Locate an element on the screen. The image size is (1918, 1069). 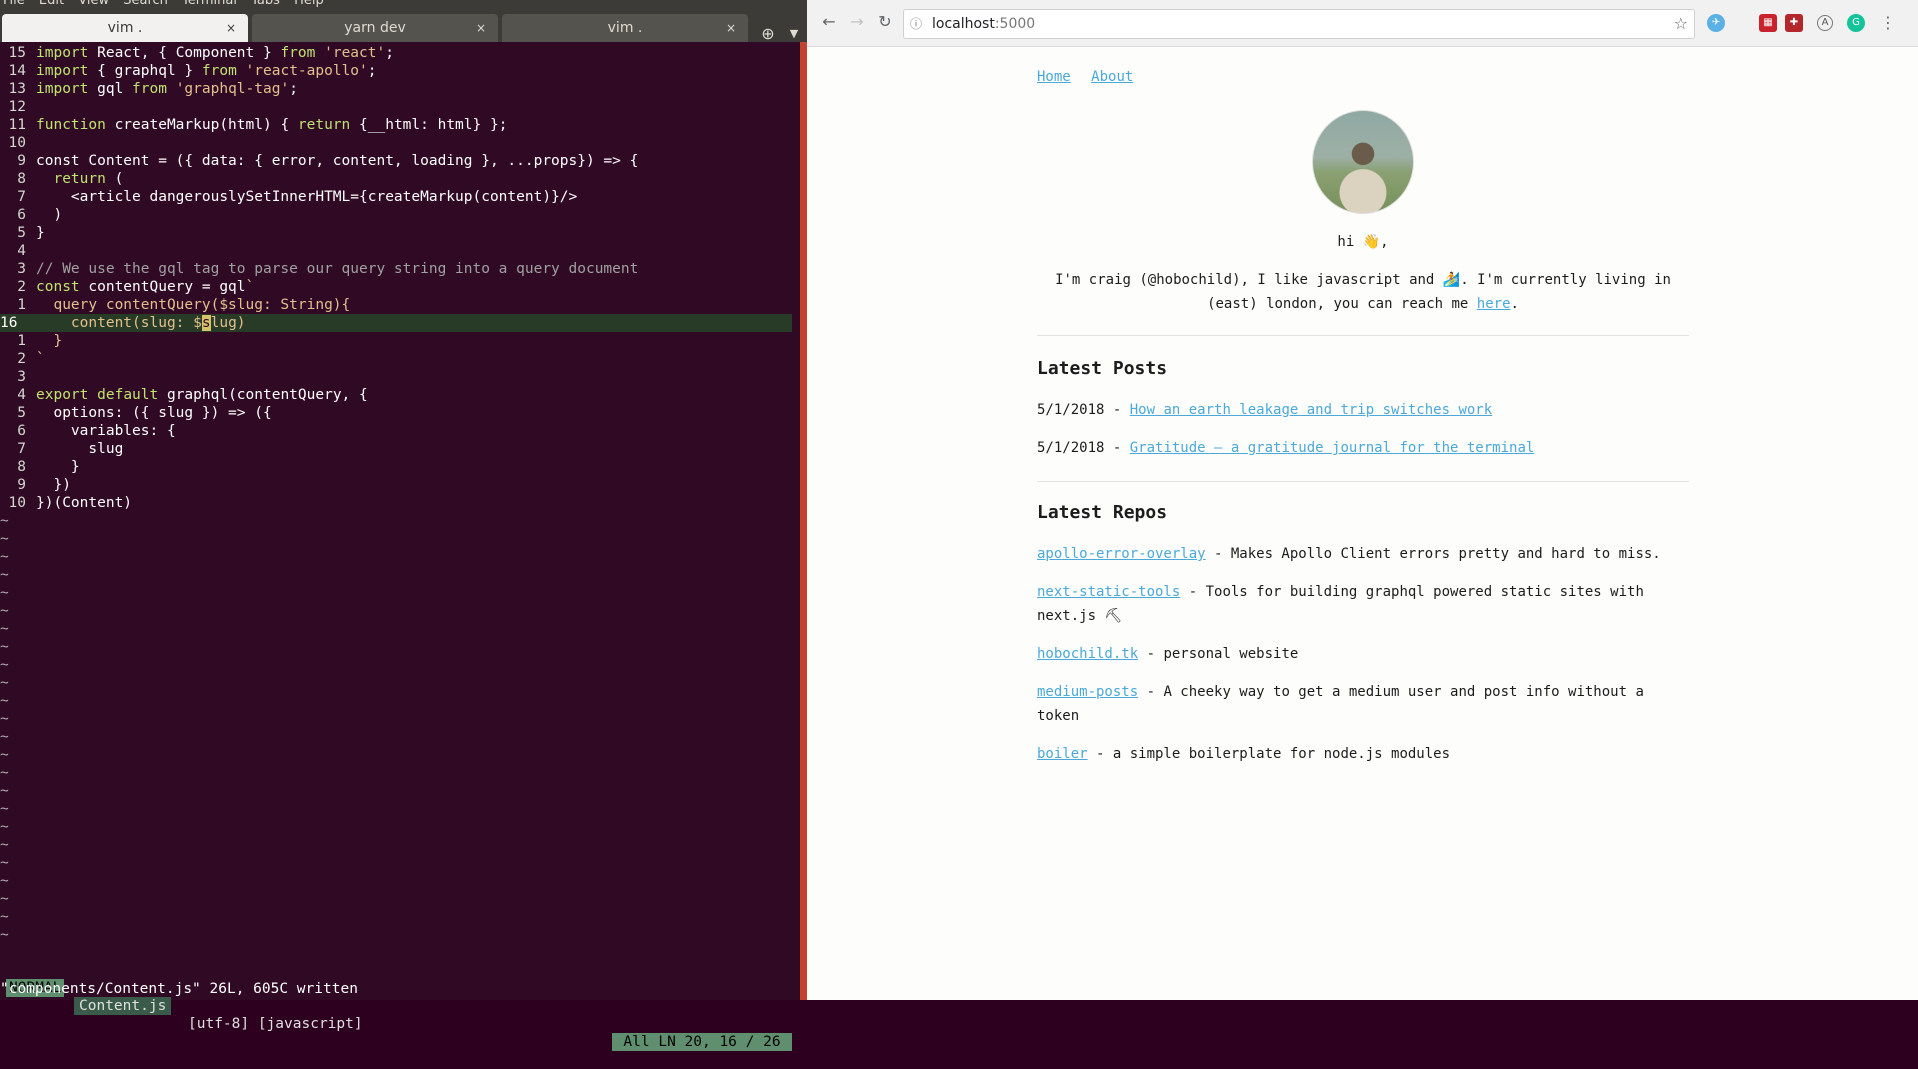
code-text: } is located at coordinates (40, 233).